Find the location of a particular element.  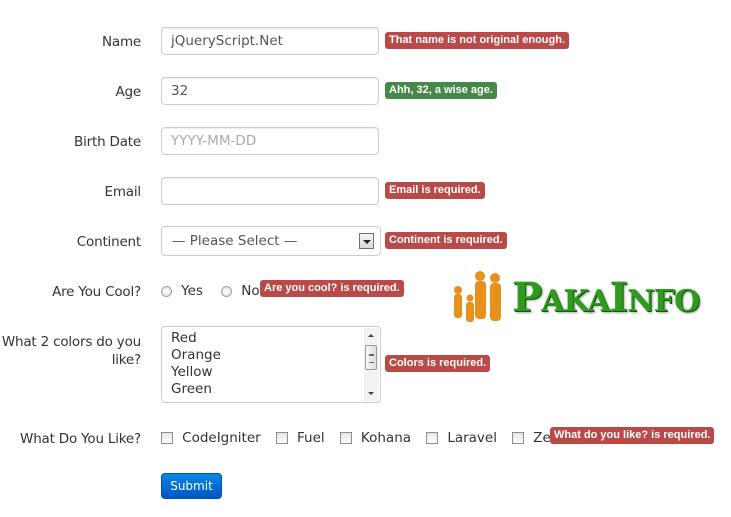

cool-option-no-label: No is located at coordinates (250, 291).